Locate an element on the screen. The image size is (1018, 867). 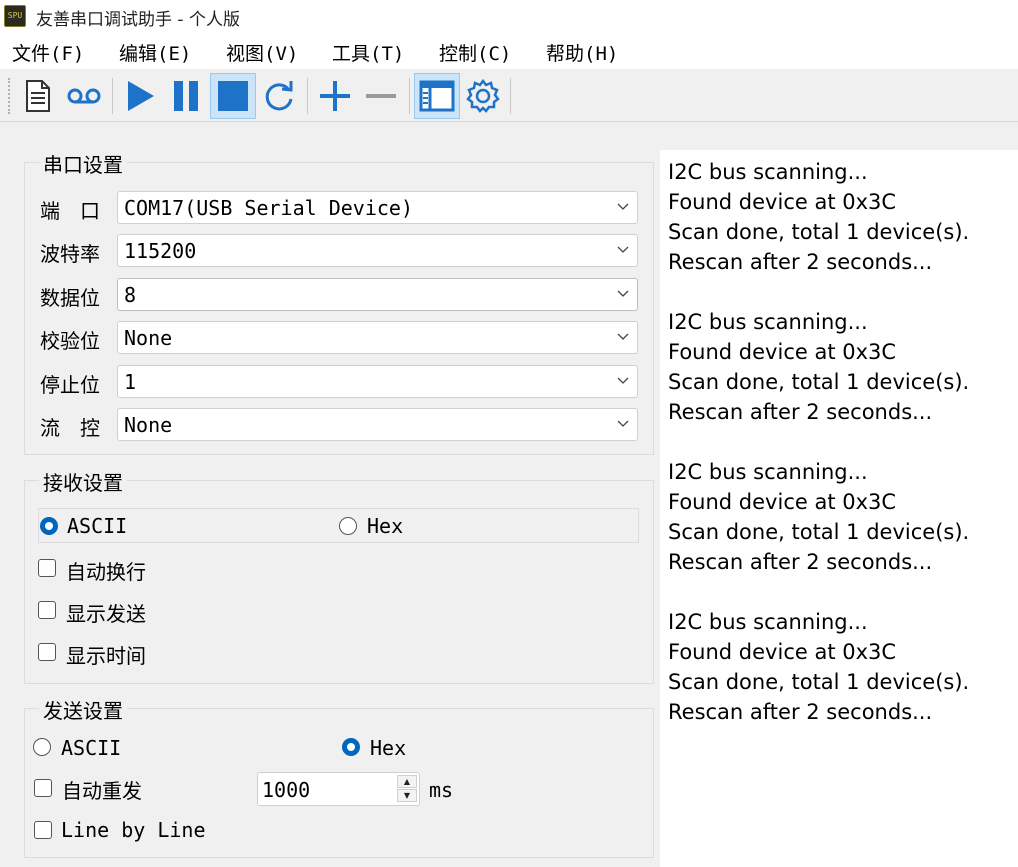
port-select: COM17(USB Serial Device) is located at coordinates (377, 207).